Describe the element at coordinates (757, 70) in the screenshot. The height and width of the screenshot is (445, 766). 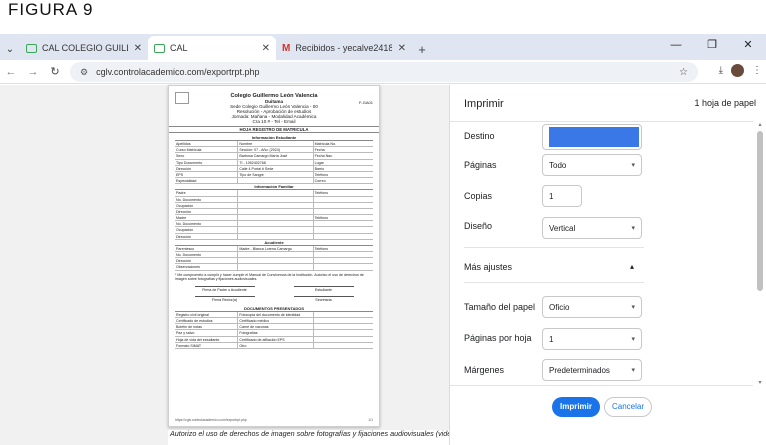
I see `menu-icon: ⋮` at that location.